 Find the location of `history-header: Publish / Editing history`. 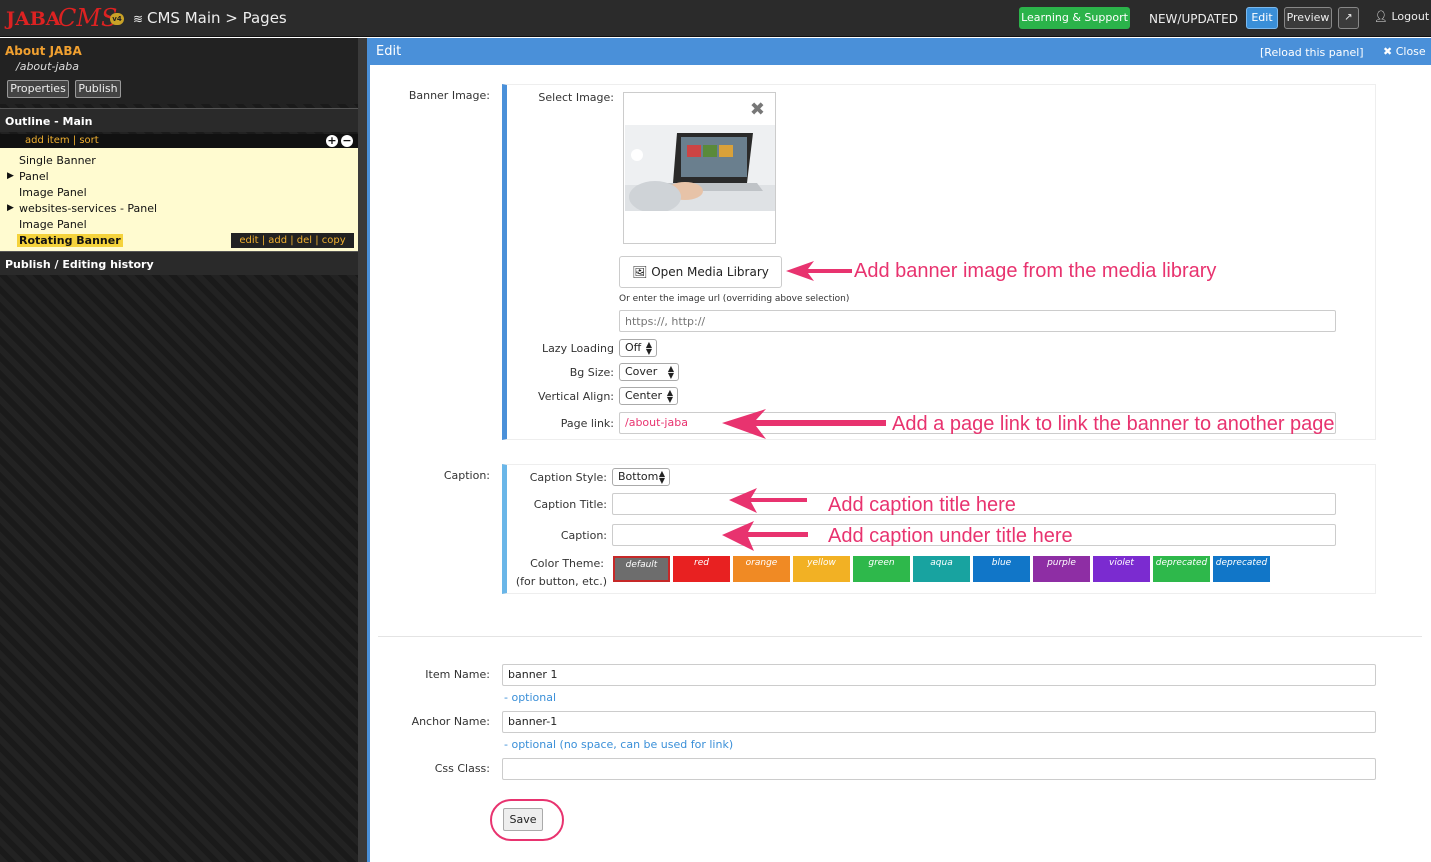

history-header: Publish / Editing history is located at coordinates (179, 263).